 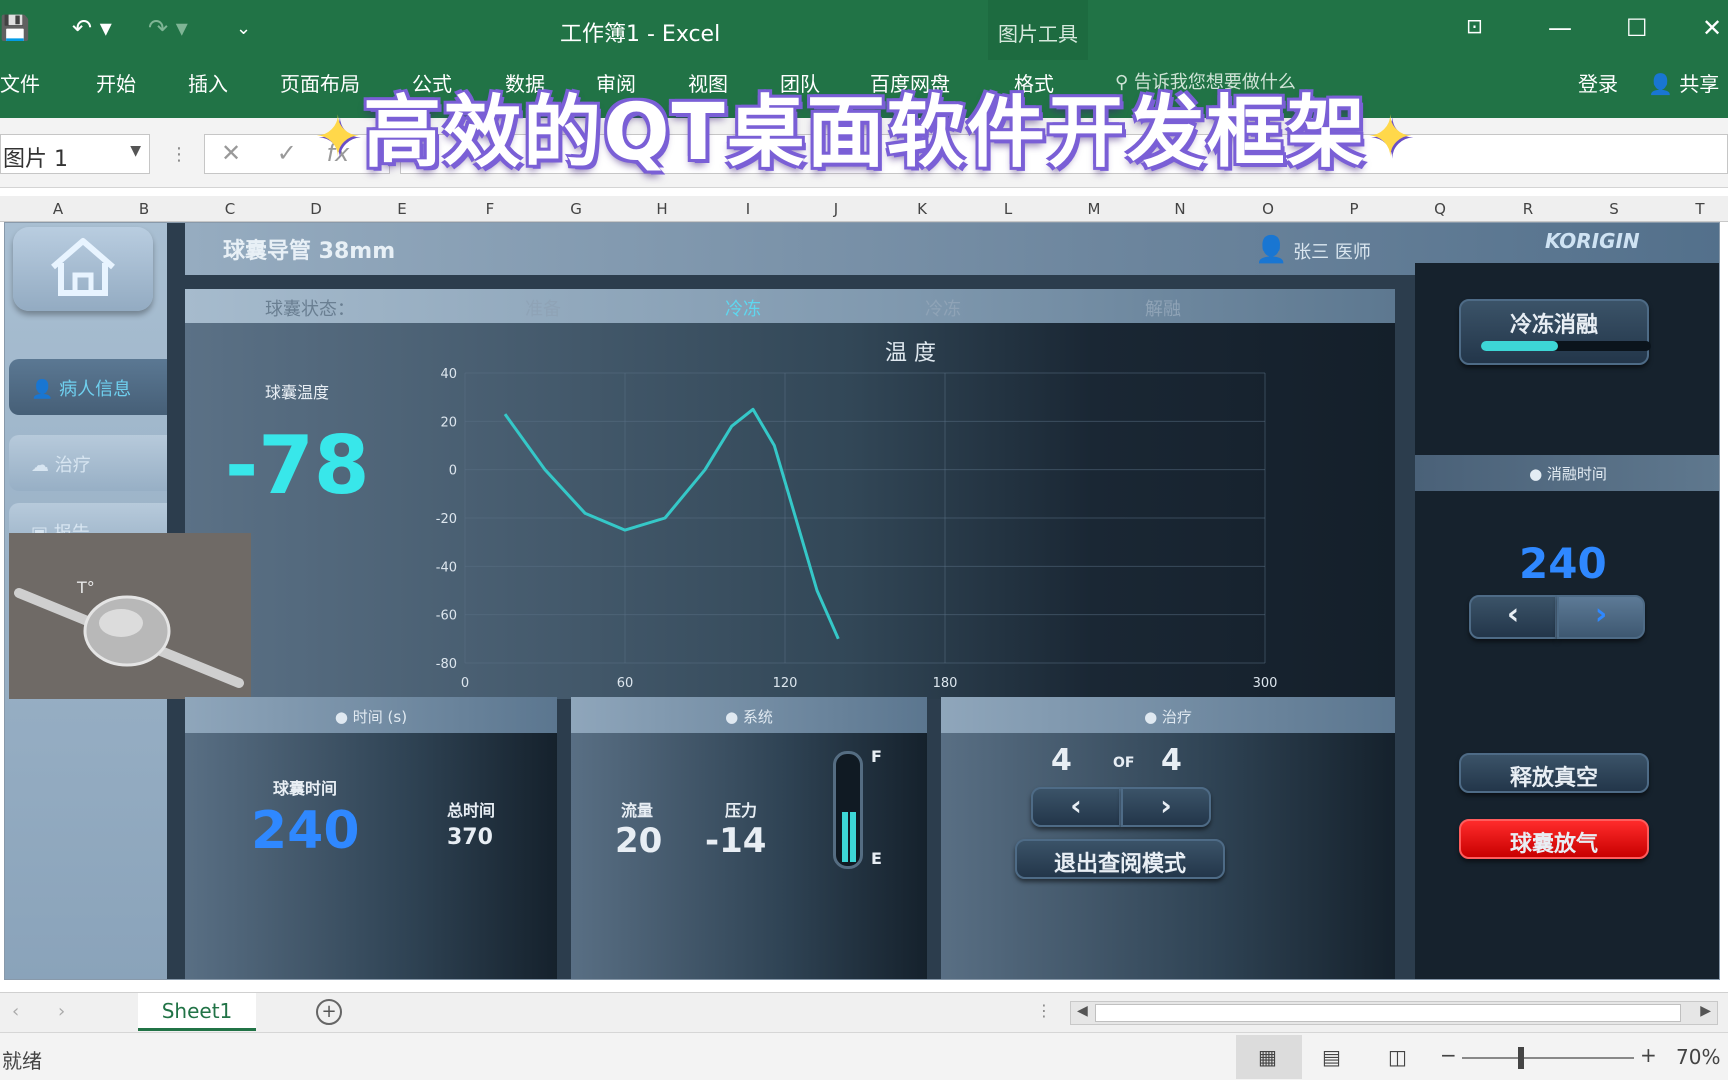 I want to click on status-ready: 准备, so click(x=543, y=309).